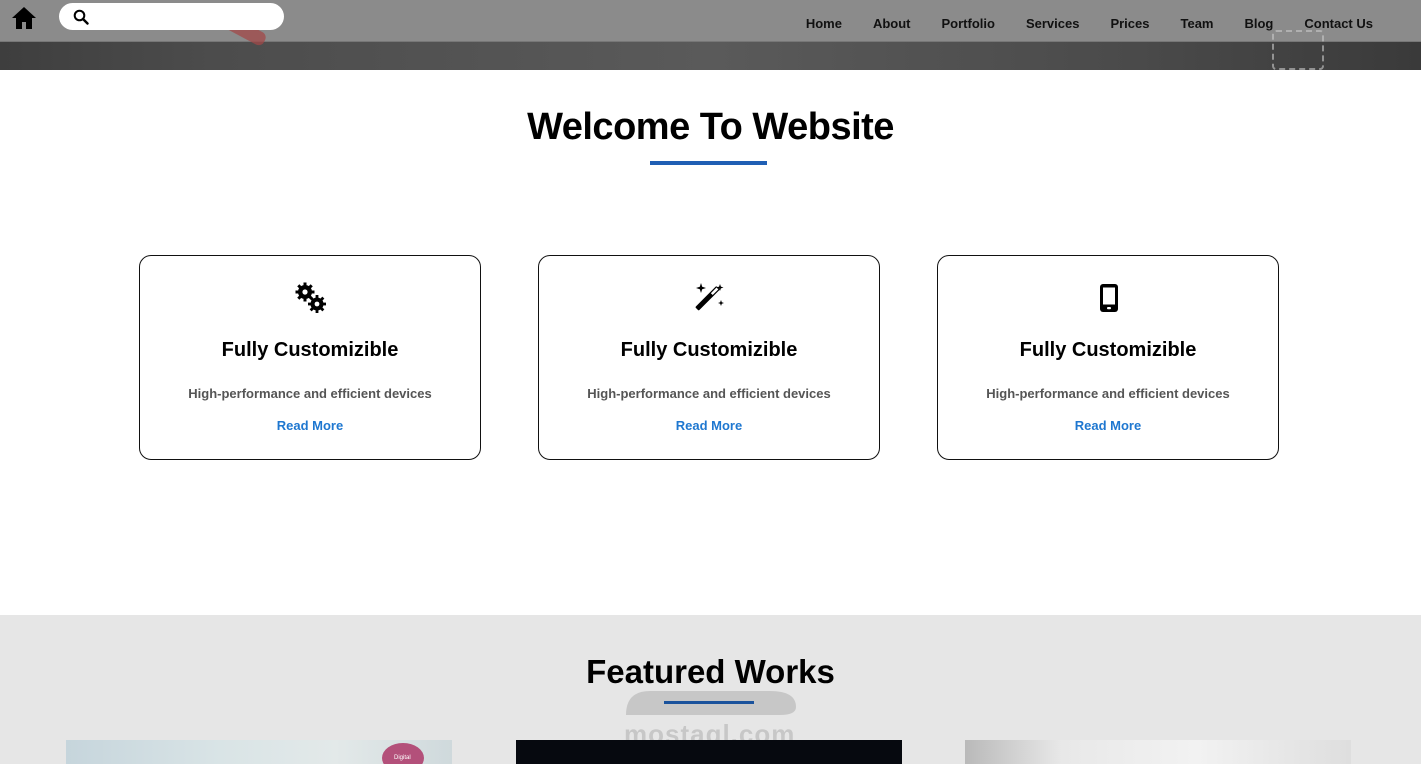 The height and width of the screenshot is (764, 1421). I want to click on mobile-phone-icon, so click(1109, 298).